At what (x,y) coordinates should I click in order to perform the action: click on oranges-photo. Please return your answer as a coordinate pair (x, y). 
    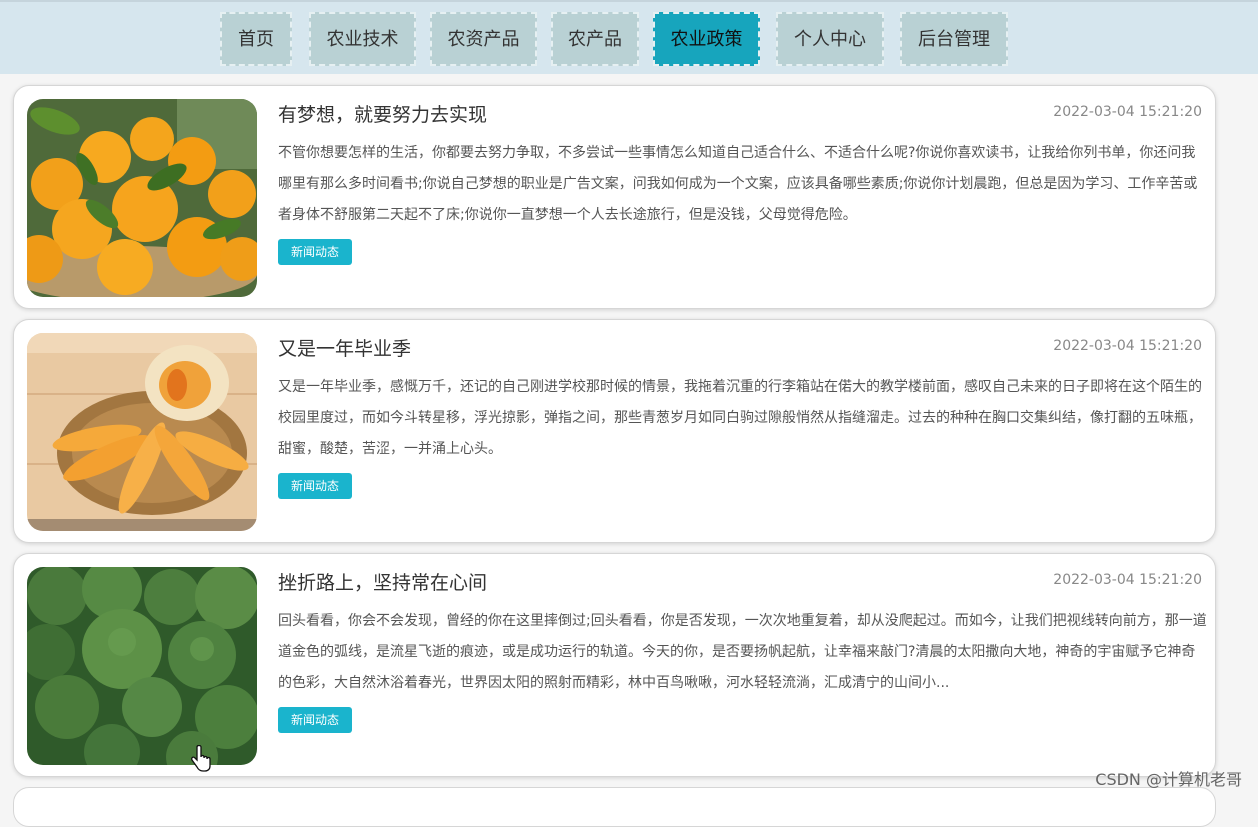
    Looking at the image, I should click on (142, 198).